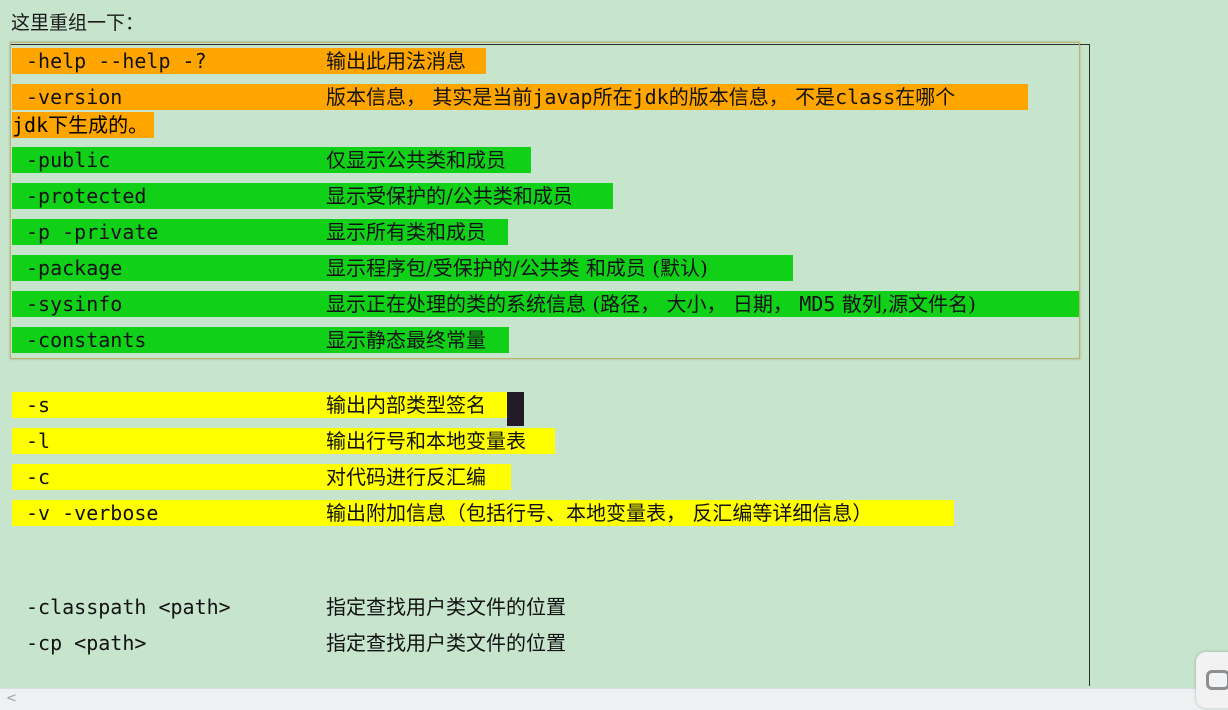 Image resolution: width=1228 pixels, height=710 pixels. Describe the element at coordinates (641, 97) in the screenshot. I see `option-description: 版本信息， 其实是当前javap所在jdk的版本信息， 不是class在哪个` at that location.